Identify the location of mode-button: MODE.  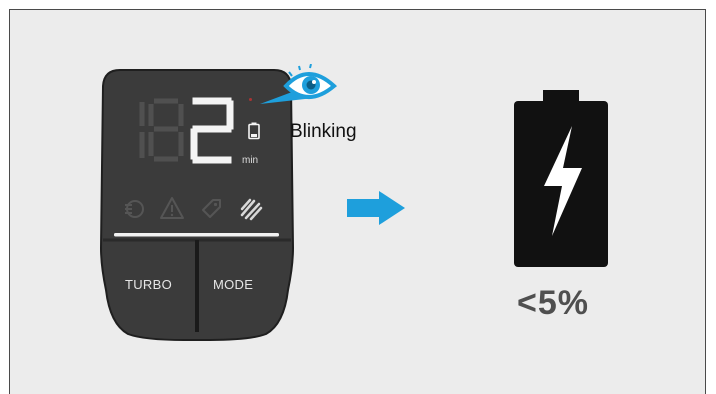
(244, 288).